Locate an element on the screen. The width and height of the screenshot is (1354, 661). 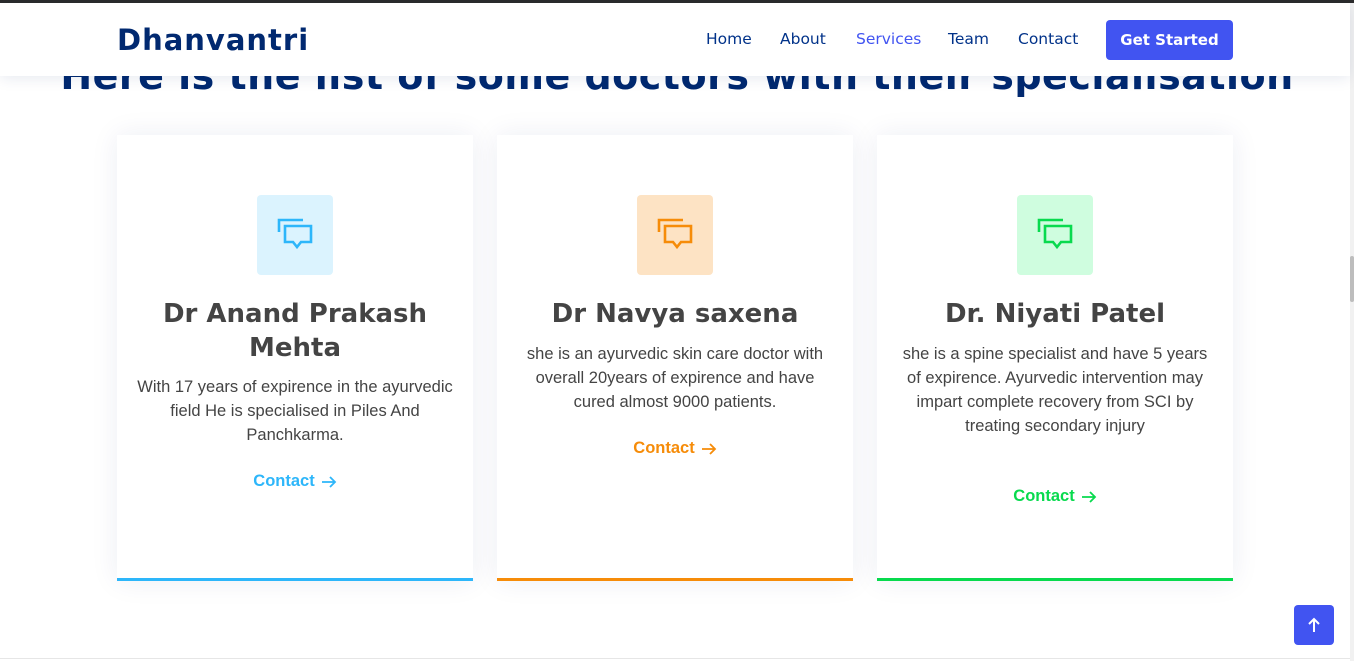
doctor-name: Dr. Niyati Patel is located at coordinates (1055, 314).